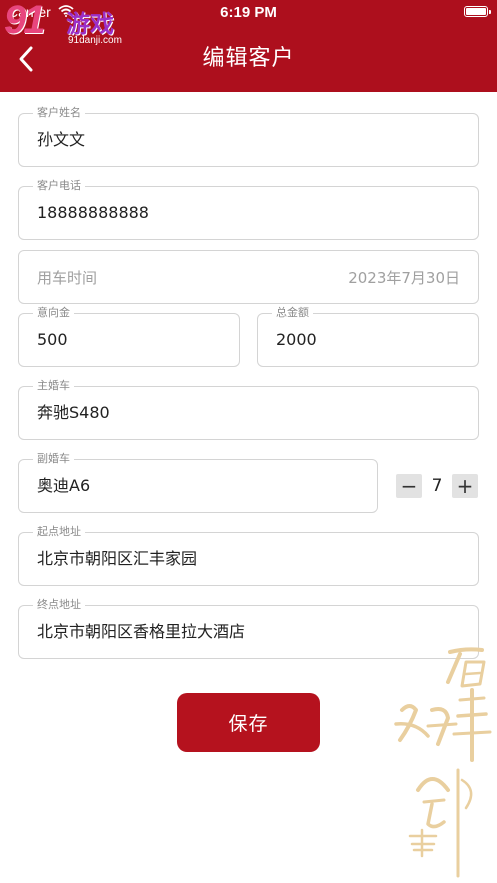 The image size is (497, 883). Describe the element at coordinates (437, 486) in the screenshot. I see `secondary-car-count: 7` at that location.